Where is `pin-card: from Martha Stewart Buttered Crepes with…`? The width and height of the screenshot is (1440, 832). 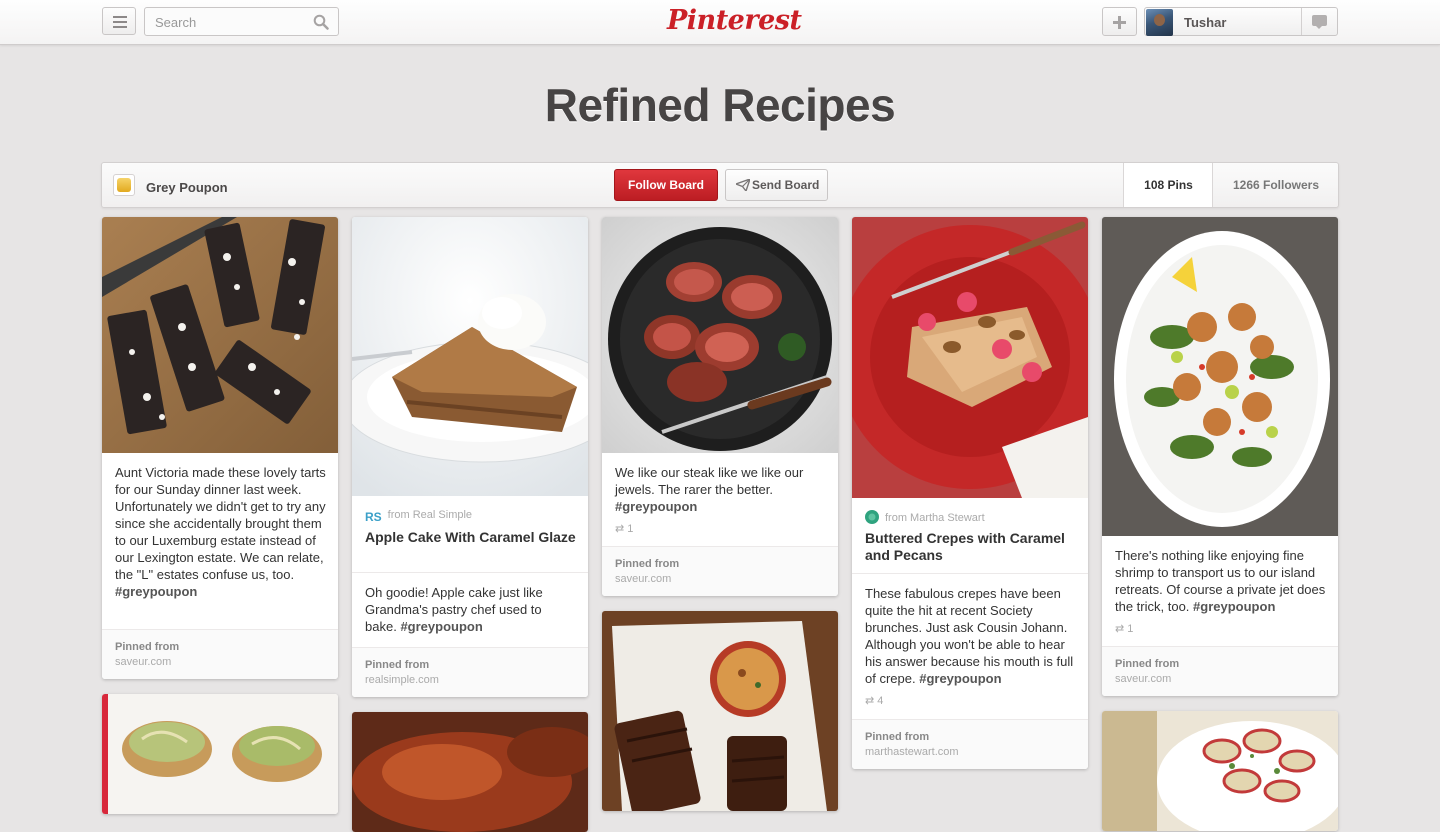
pin-card: from Martha Stewart Buttered Crepes with… is located at coordinates (970, 493).